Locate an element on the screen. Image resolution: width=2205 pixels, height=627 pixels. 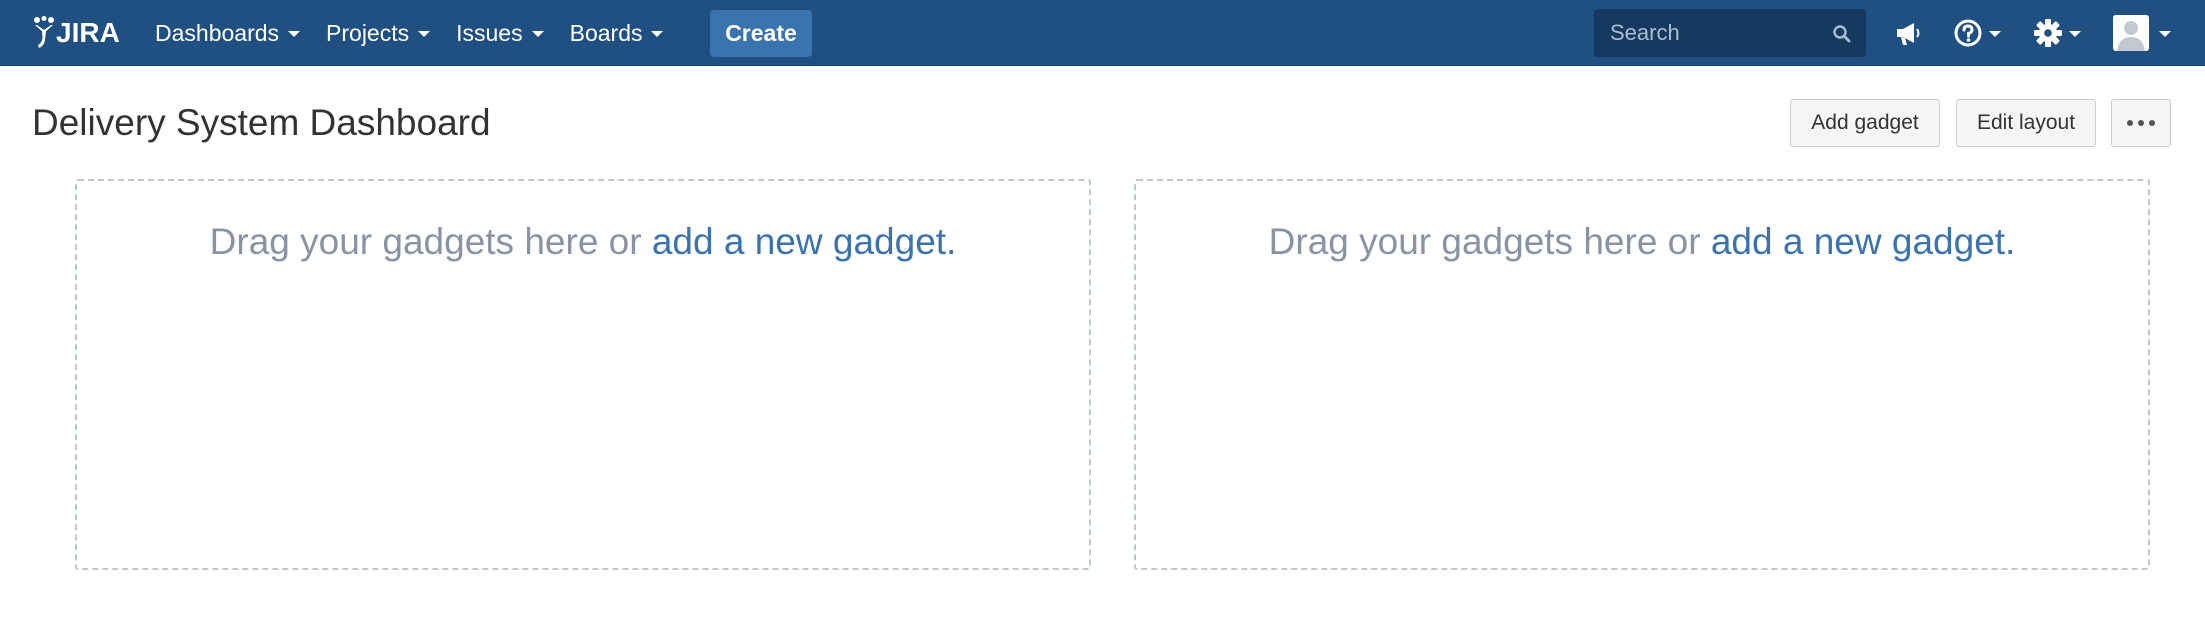
help-menu-button is located at coordinates (1977, 33).